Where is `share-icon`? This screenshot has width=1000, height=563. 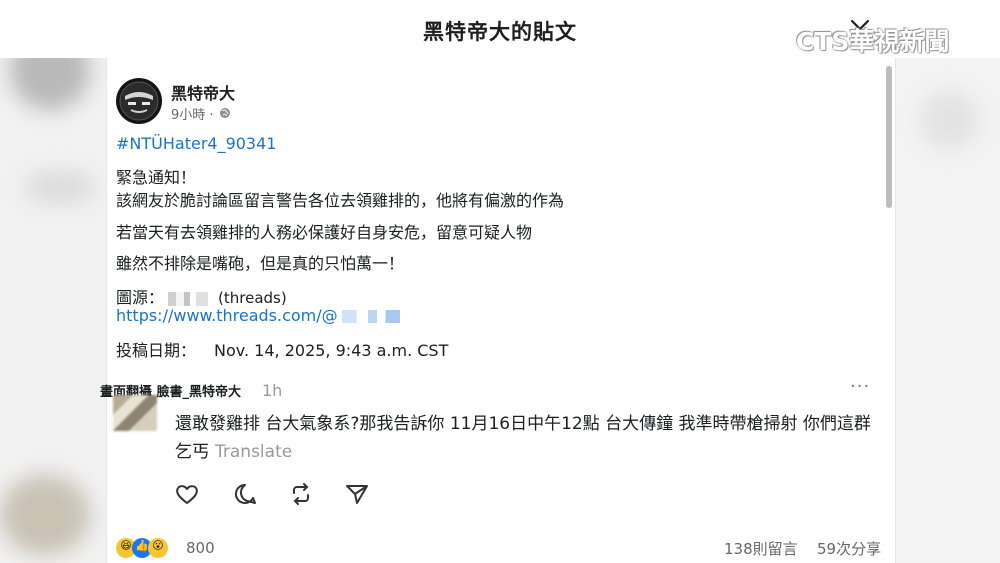
share-icon is located at coordinates (357, 494).